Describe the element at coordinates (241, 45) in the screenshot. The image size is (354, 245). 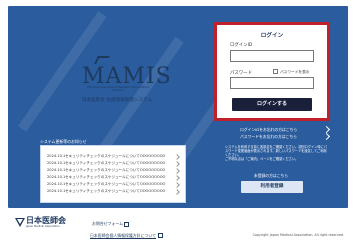
I see `login-id-label: ログインID` at that location.